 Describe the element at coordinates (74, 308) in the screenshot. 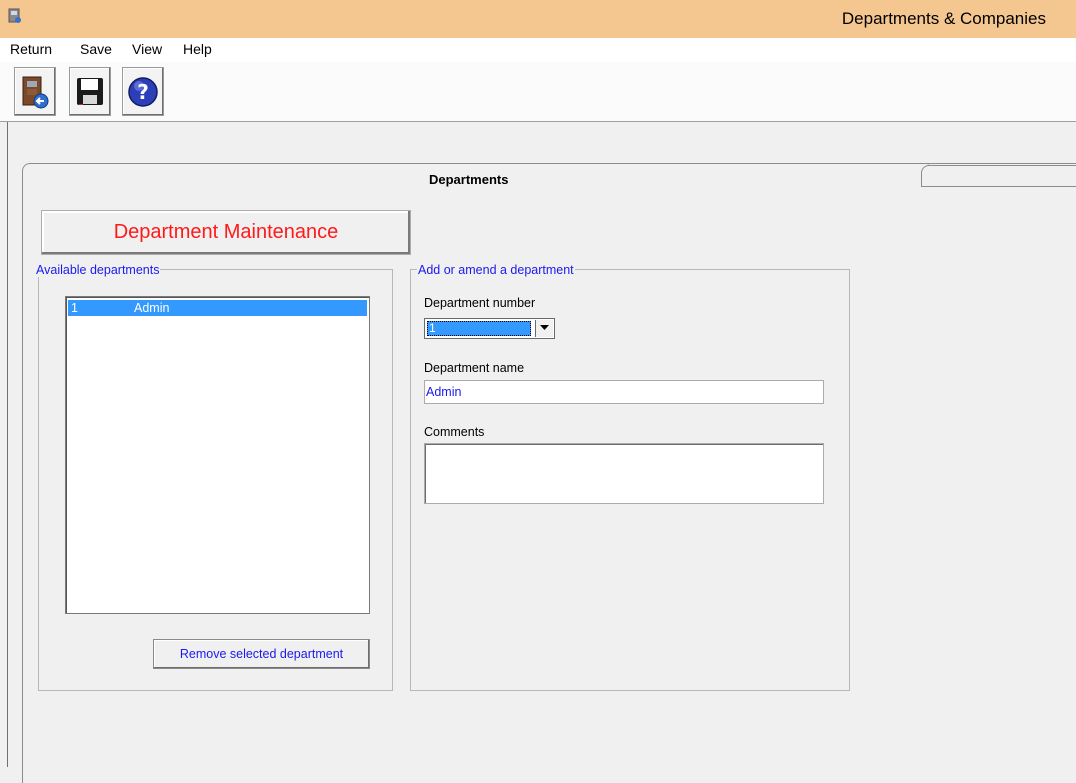

I see `list-item-number: 1` at that location.